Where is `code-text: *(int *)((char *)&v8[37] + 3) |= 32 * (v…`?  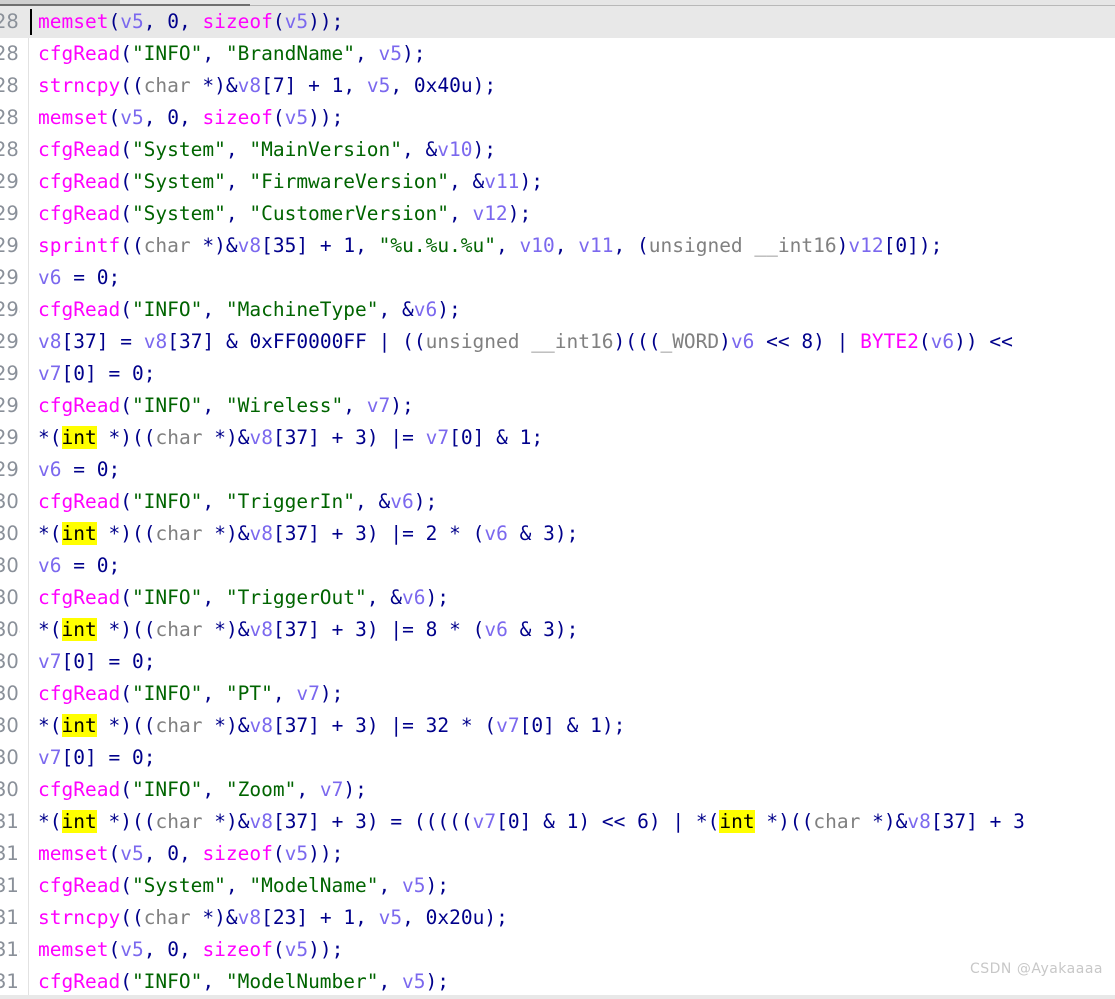
code-text: *(int *)((char *)&v8[37] + 3) |= 32 * (v… is located at coordinates (331, 726).